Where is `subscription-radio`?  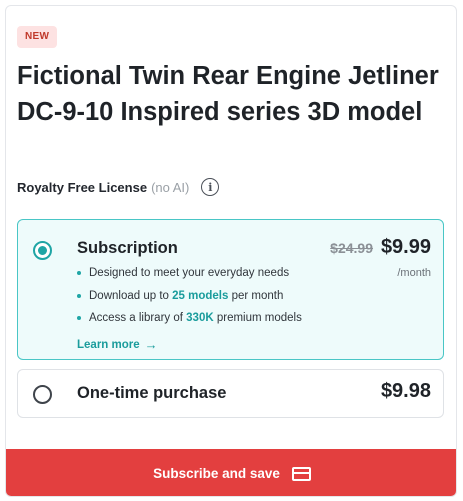
subscription-radio is located at coordinates (42, 250).